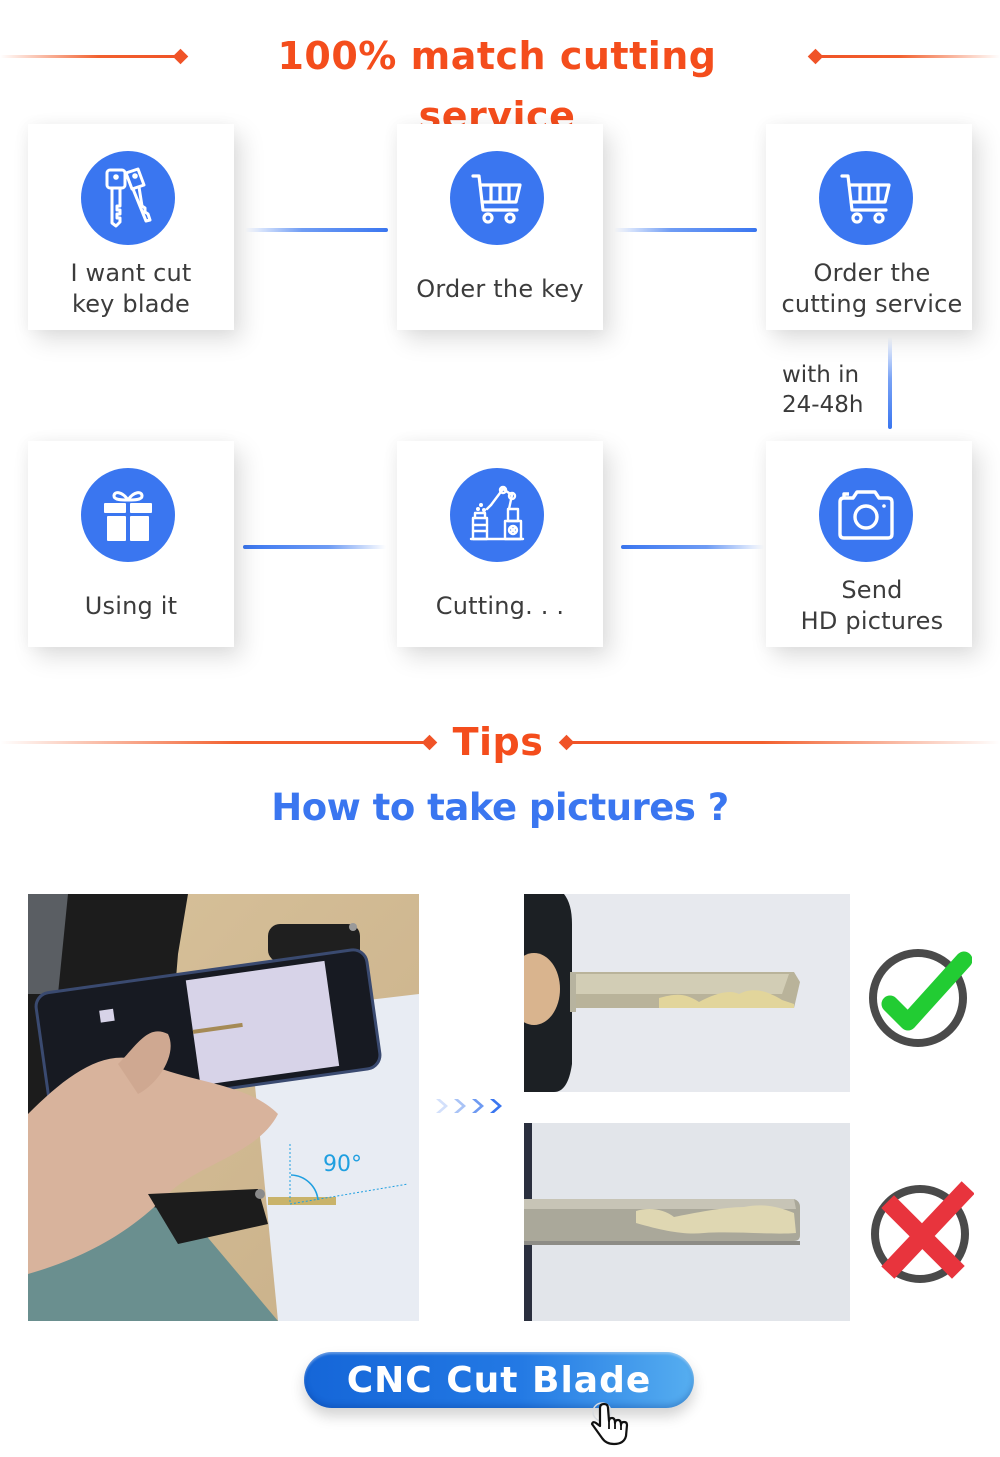 This screenshot has width=1000, height=1457. I want to click on cta-label: CNC Cut Blade, so click(499, 1380).